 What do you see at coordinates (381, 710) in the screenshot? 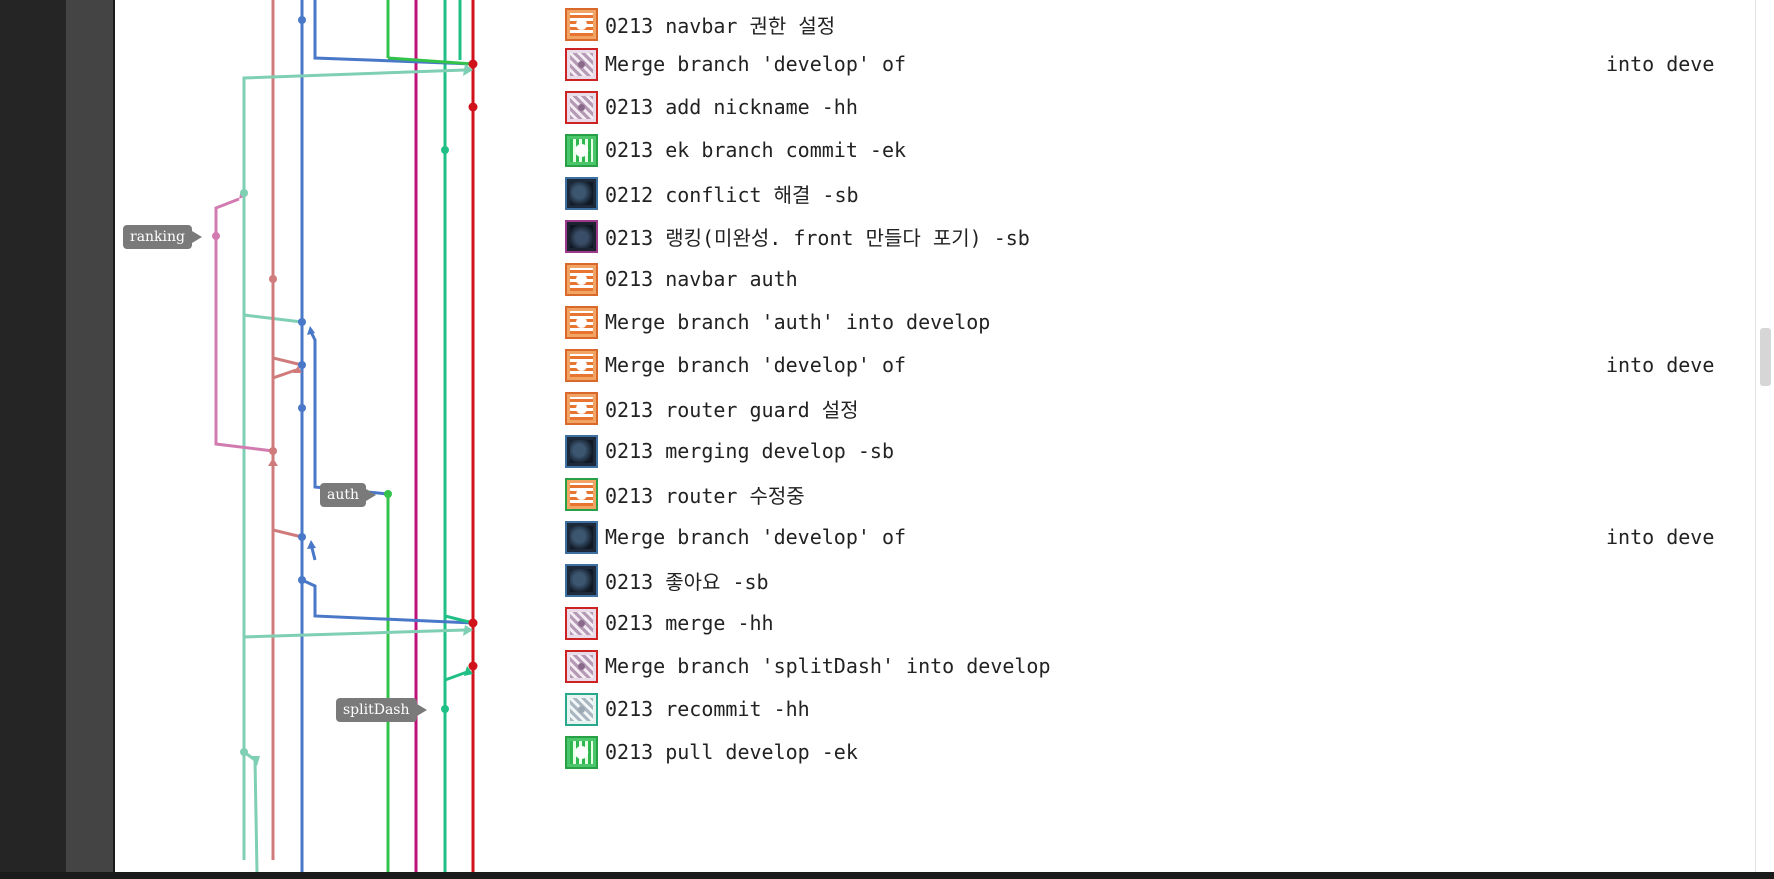
I see `branch-tag-splitdash: splitDash` at bounding box center [381, 710].